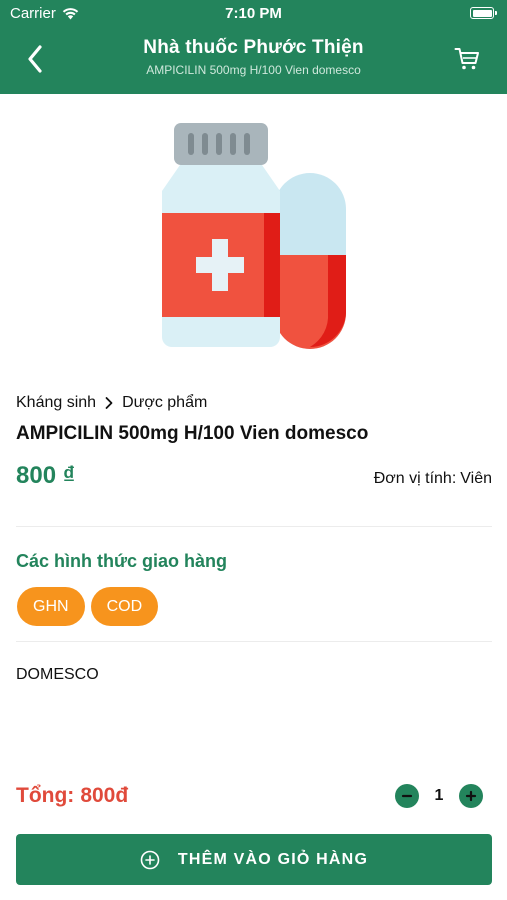 The width and height of the screenshot is (507, 900). I want to click on product-subtitle: AMPICILIN 500mg H/100 Vien domesco, so click(253, 70).